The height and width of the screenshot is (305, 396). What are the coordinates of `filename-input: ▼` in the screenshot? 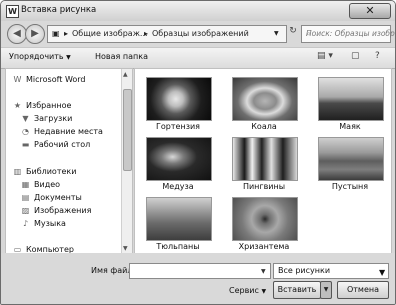 It's located at (200, 271).